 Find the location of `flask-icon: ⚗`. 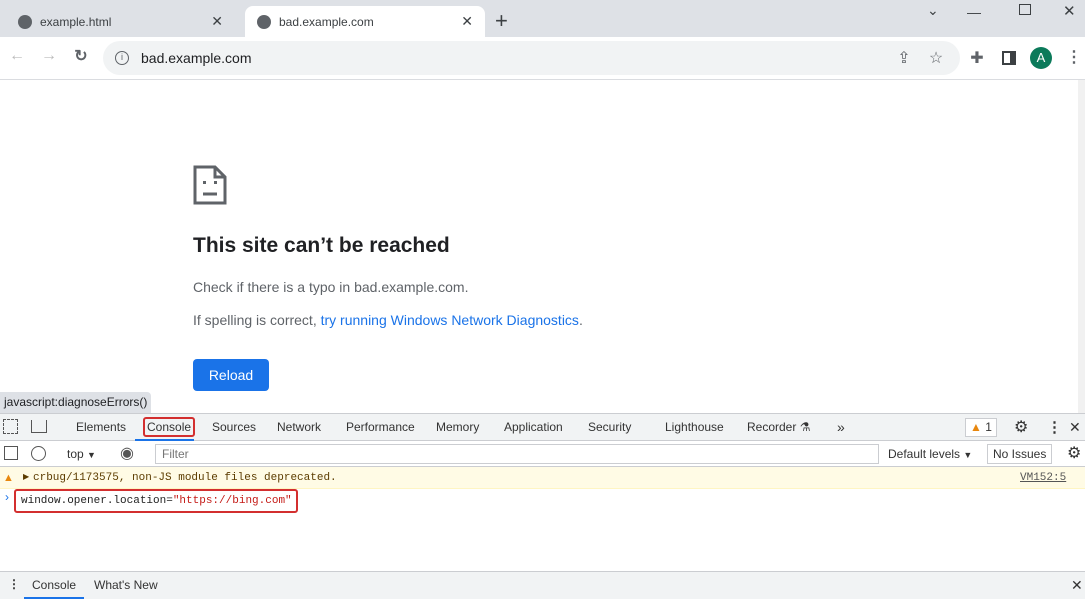

flask-icon: ⚗ is located at coordinates (805, 427).